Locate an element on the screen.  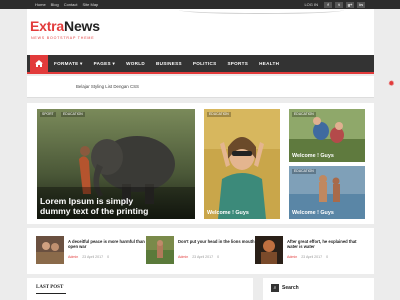
woman-image is located at coordinates (242, 164).